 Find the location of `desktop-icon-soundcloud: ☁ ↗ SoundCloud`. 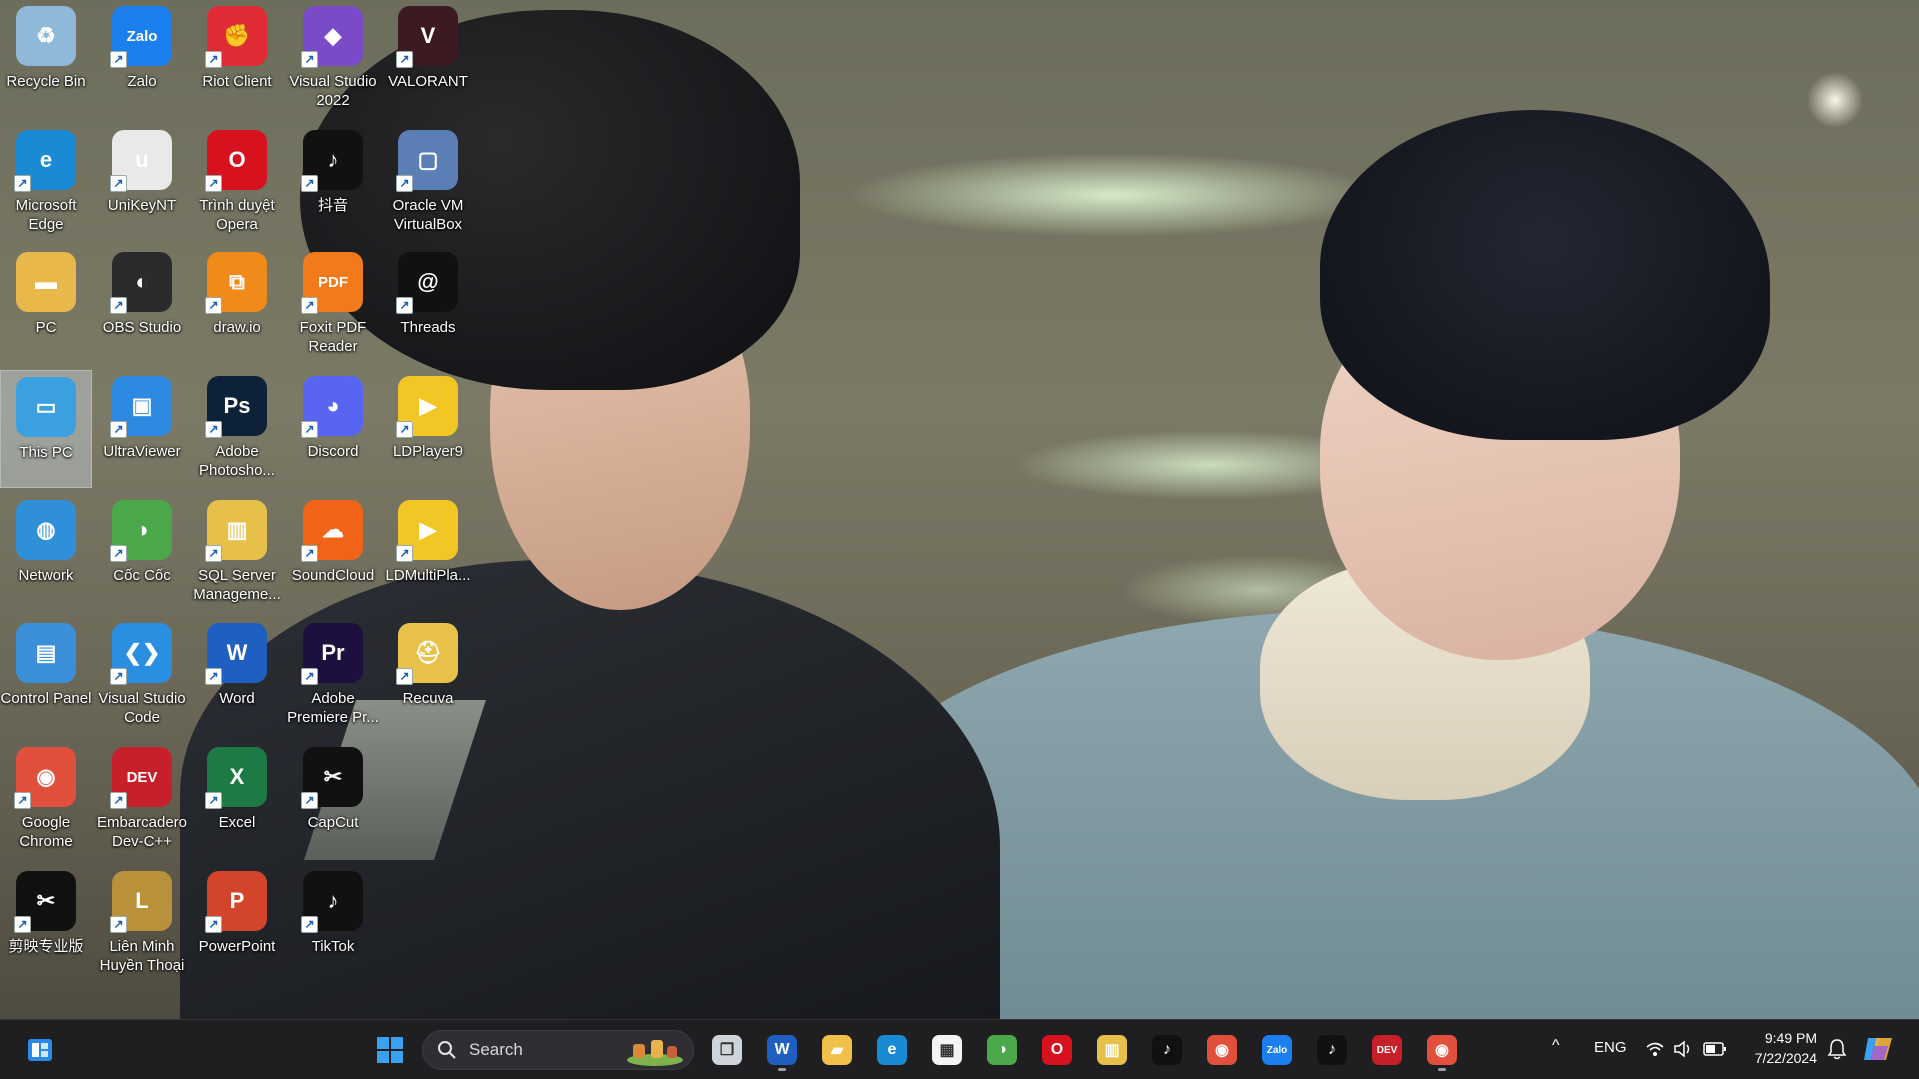

desktop-icon-soundcloud: ☁ ↗ SoundCloud is located at coordinates (333, 553).